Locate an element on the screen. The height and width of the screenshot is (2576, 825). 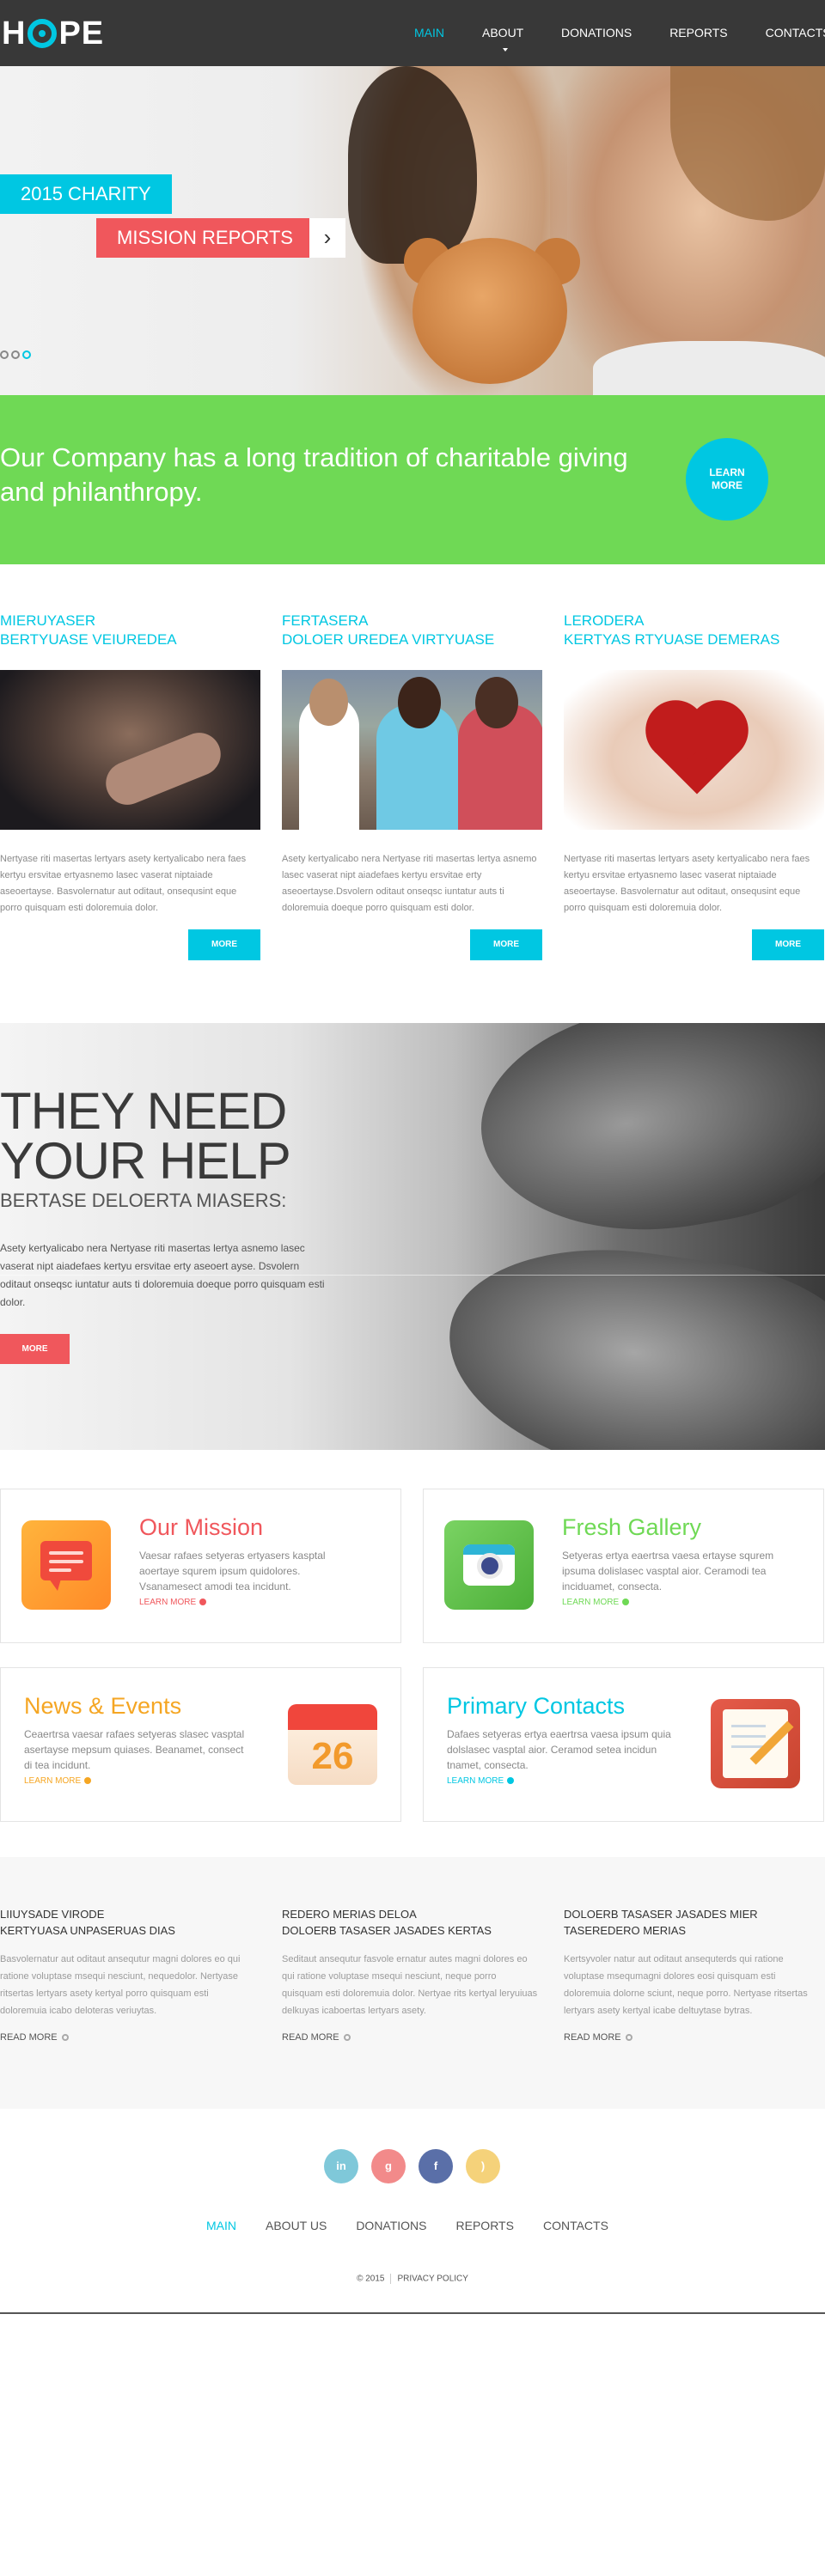
nav-item-reports: REPORTS is located at coordinates (698, 33).